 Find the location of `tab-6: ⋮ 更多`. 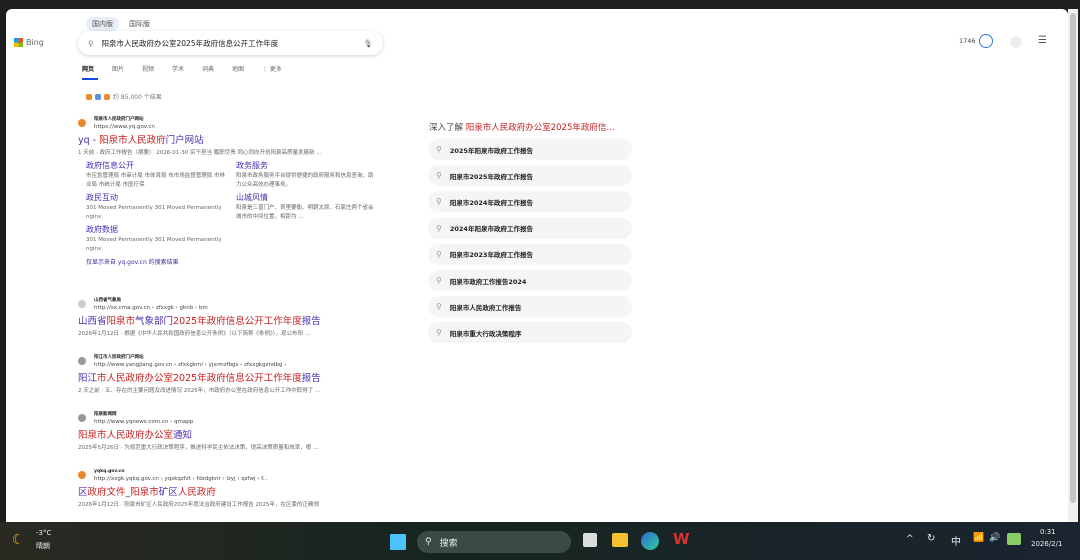

tab-6: ⋮ 更多 is located at coordinates (277, 72).